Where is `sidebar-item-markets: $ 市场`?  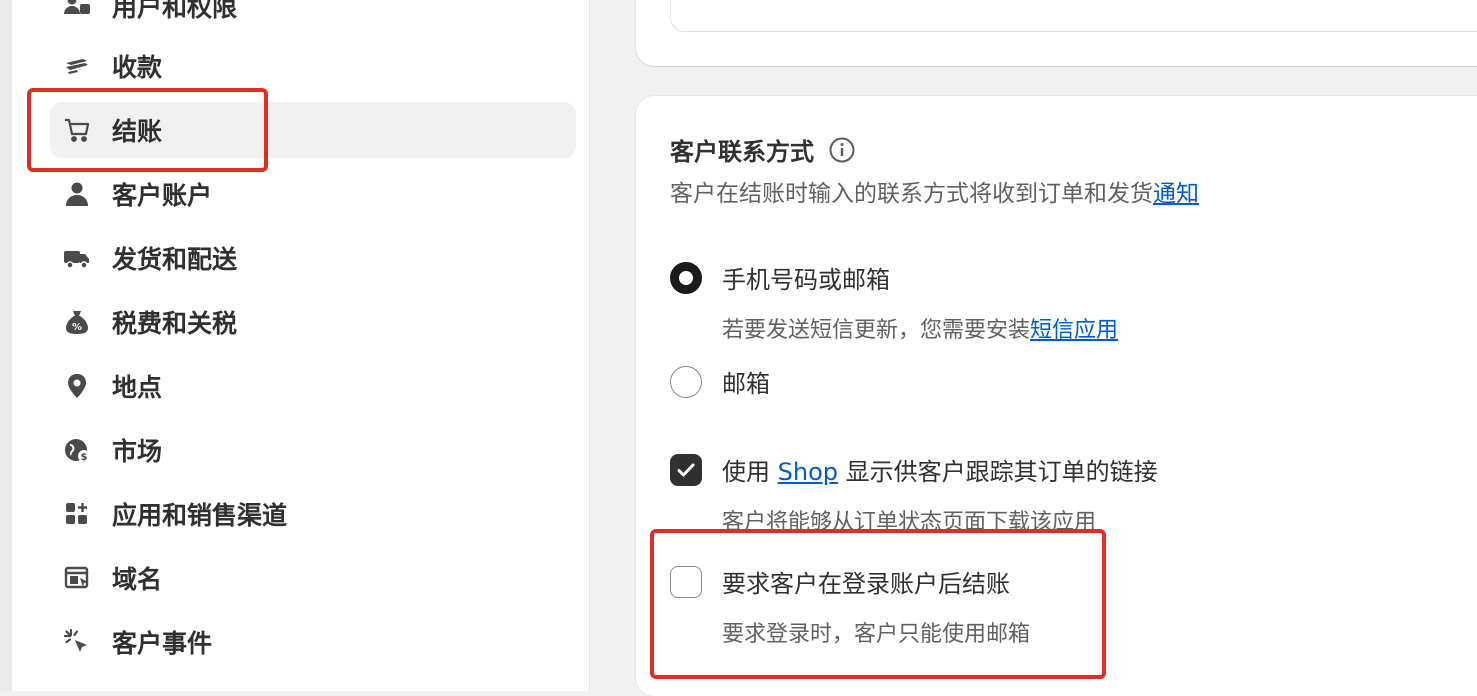
sidebar-item-markets: $ 市场 is located at coordinates (313, 450).